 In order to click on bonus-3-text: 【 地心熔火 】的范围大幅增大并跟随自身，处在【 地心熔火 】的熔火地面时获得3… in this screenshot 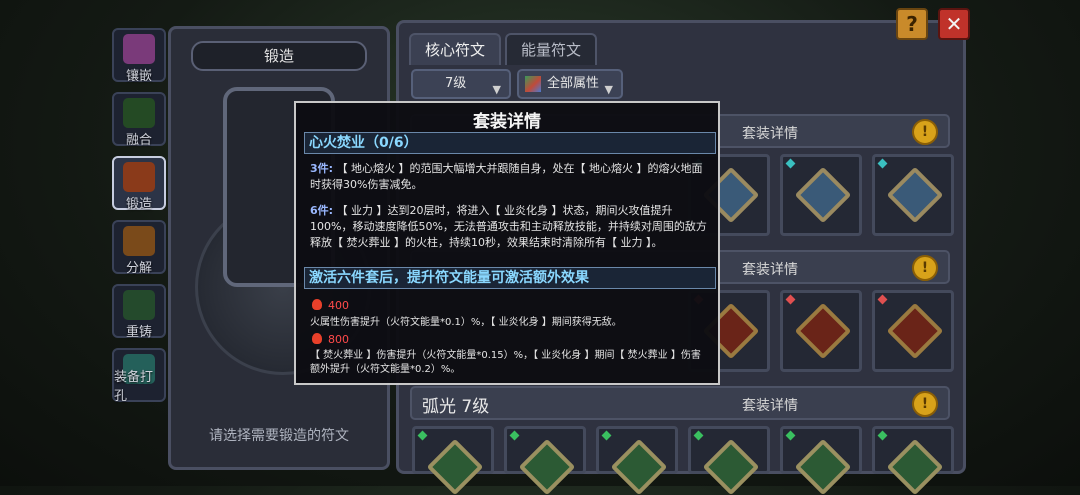, I will do `click(506, 176)`.